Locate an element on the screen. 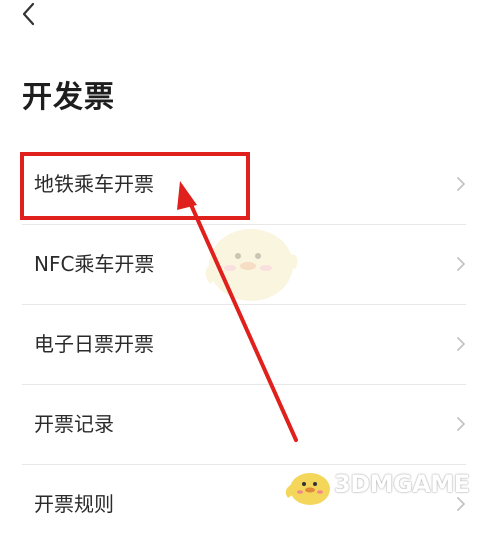  menu-item-day-ticket-invoice: 电子日票开票 is located at coordinates (240, 345).